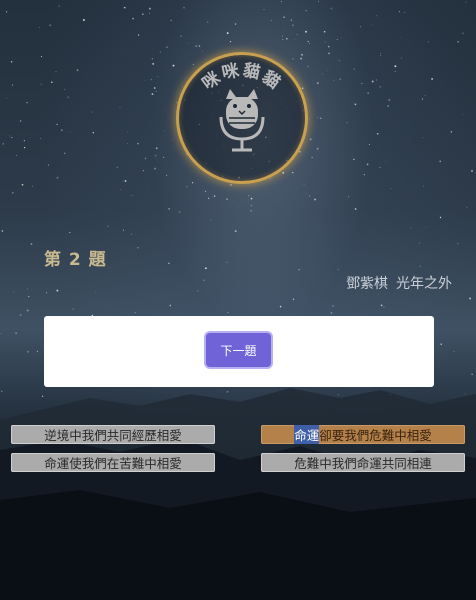 Image resolution: width=476 pixels, height=600 pixels. What do you see at coordinates (363, 462) in the screenshot?
I see `option-4: 危難中我們命運共同相連` at bounding box center [363, 462].